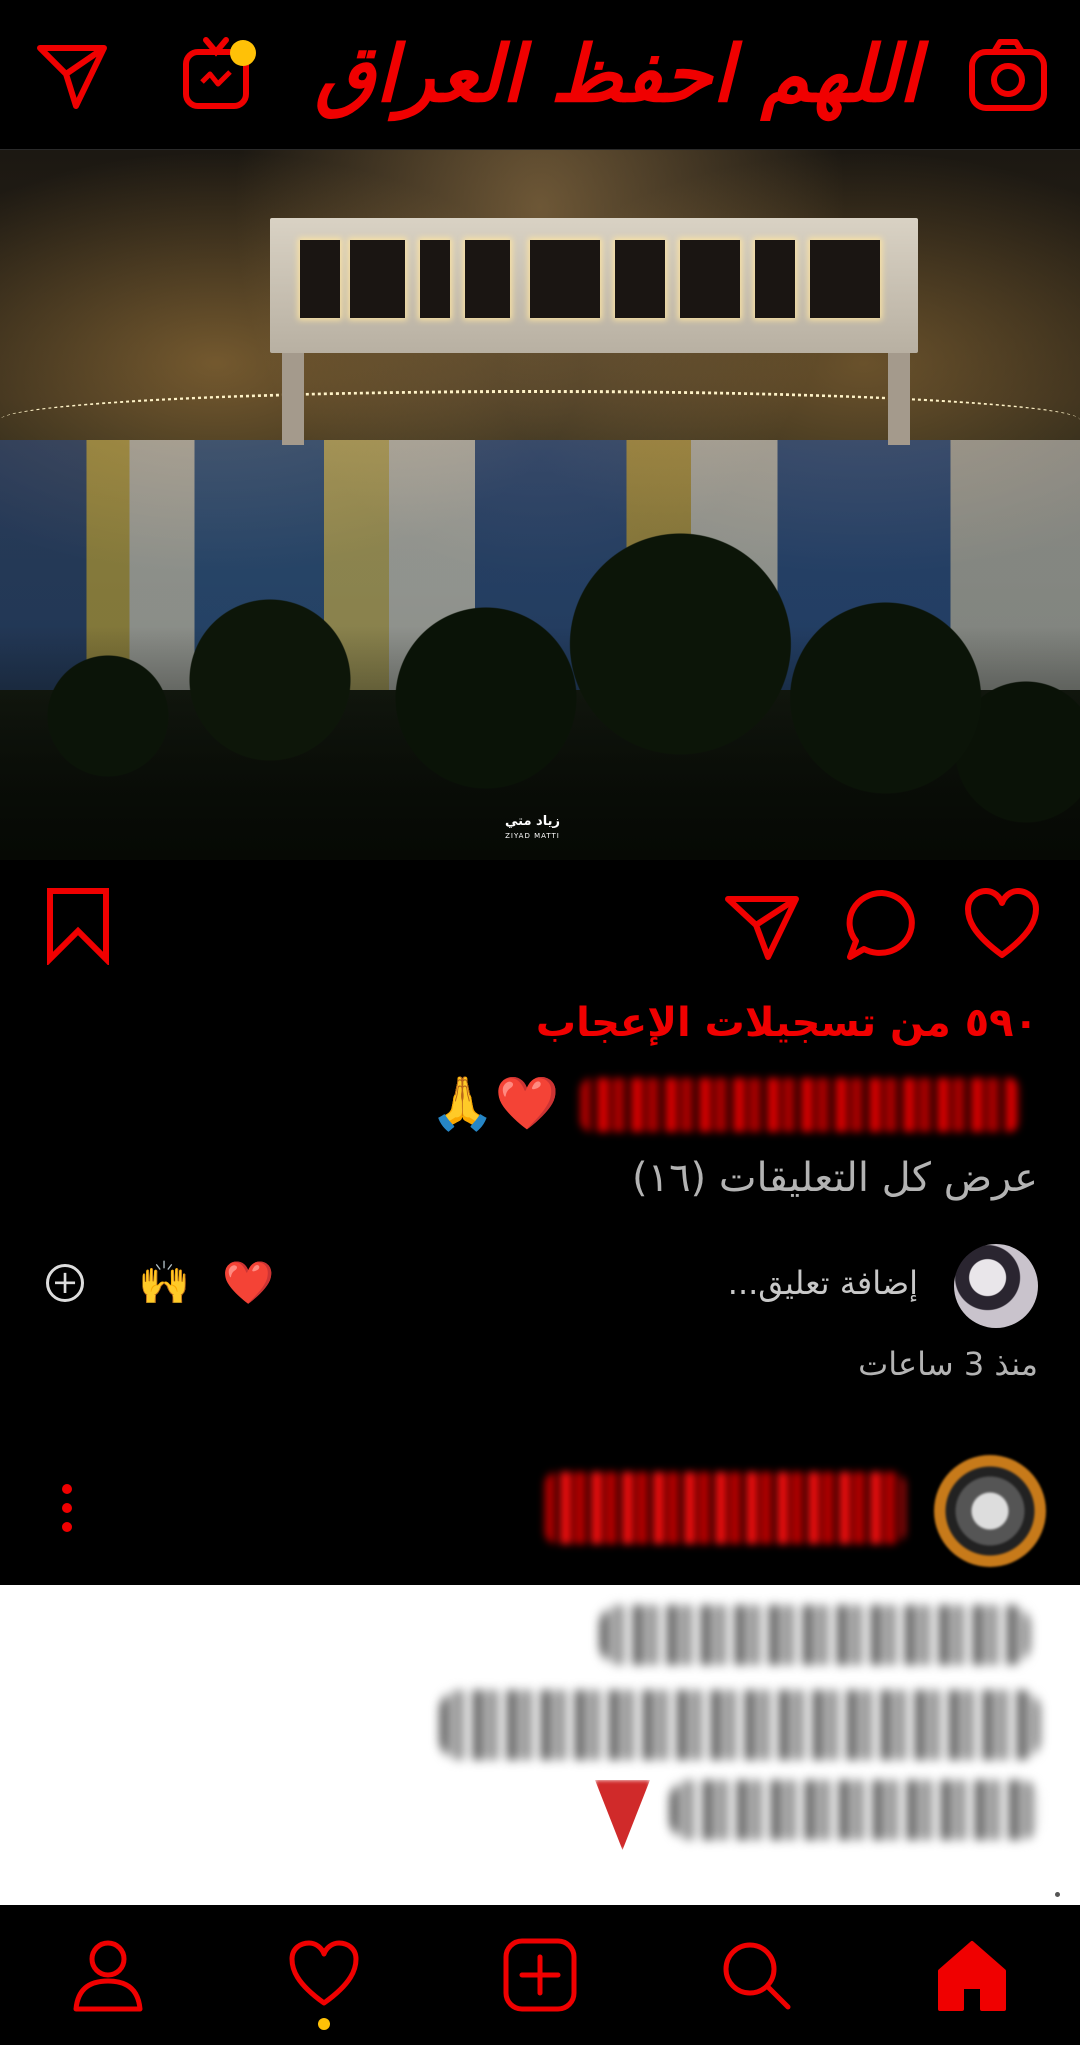  I want to click on activity-heart-icon, so click(324, 1975).